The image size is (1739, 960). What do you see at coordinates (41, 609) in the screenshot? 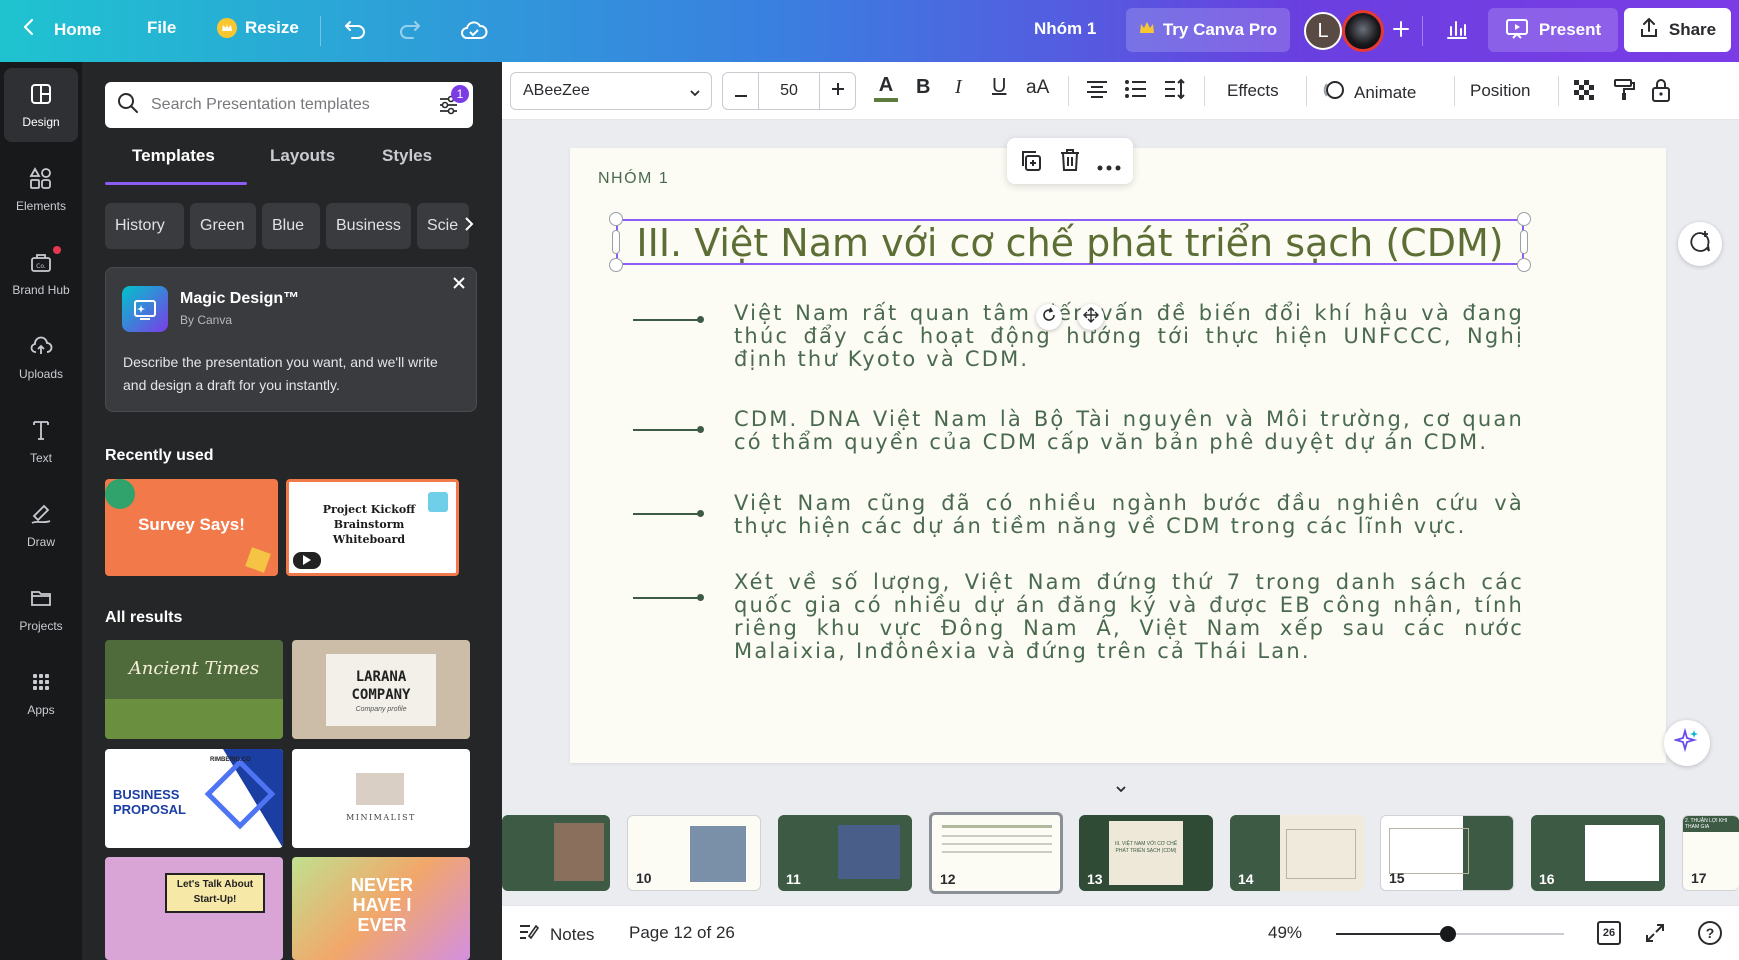
I see `rail-item-projects: Projects` at bounding box center [41, 609].